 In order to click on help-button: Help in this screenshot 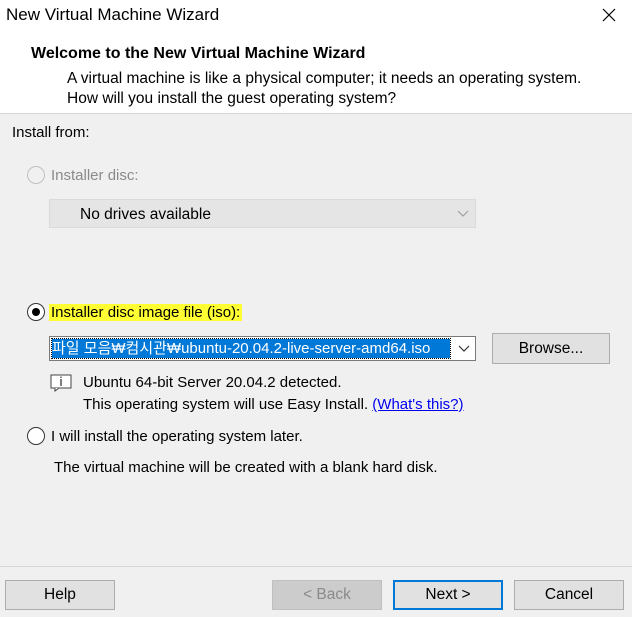, I will do `click(60, 595)`.